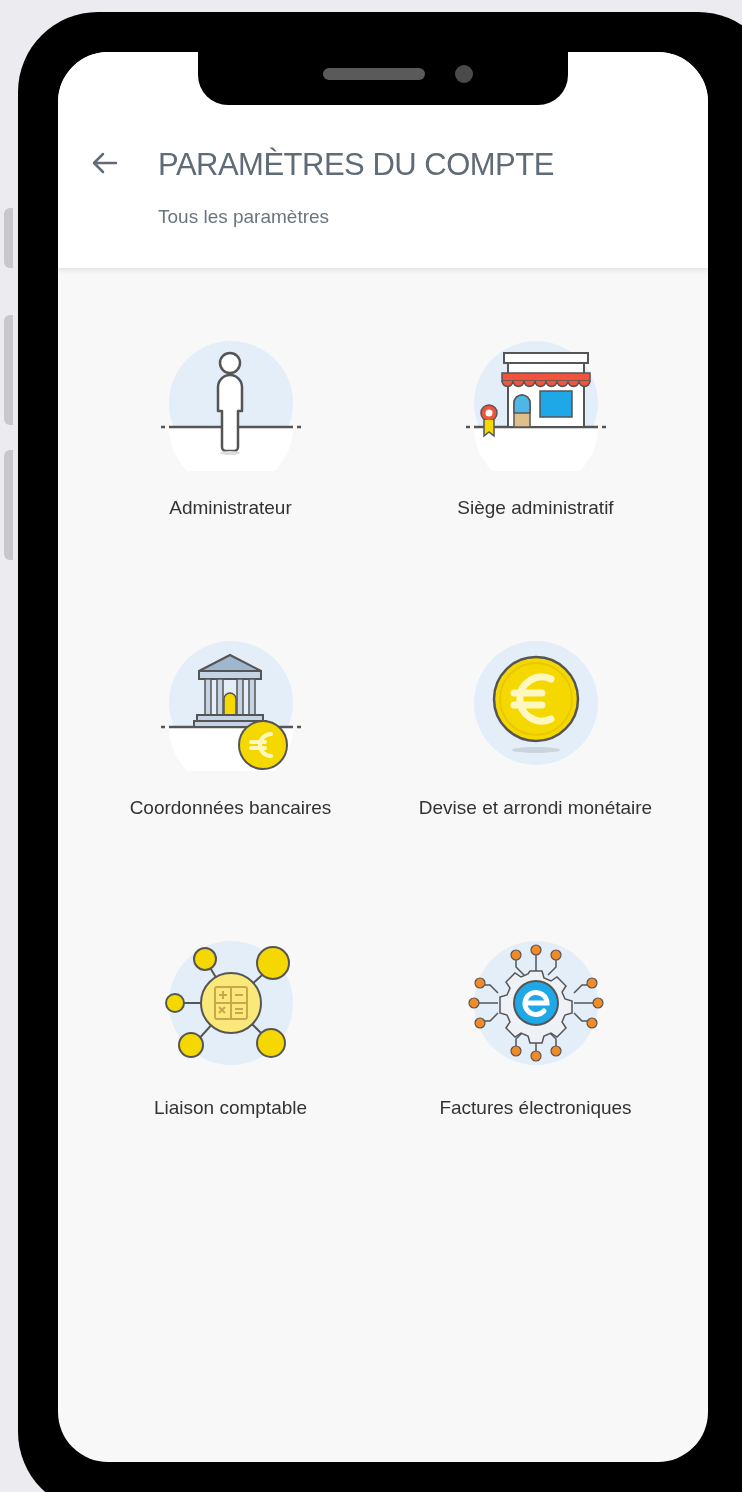  Describe the element at coordinates (230, 706) in the screenshot. I see `bank-with-coin-icon` at that location.